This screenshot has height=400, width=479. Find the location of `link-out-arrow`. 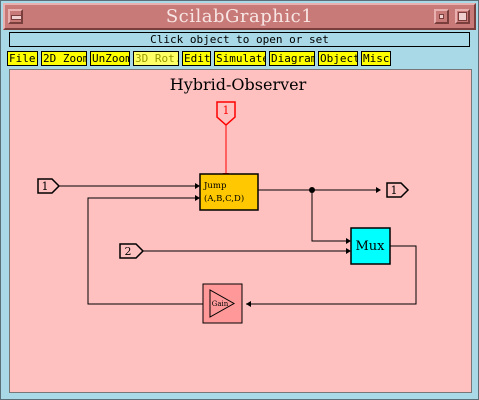

link-out-arrow is located at coordinates (378, 190).